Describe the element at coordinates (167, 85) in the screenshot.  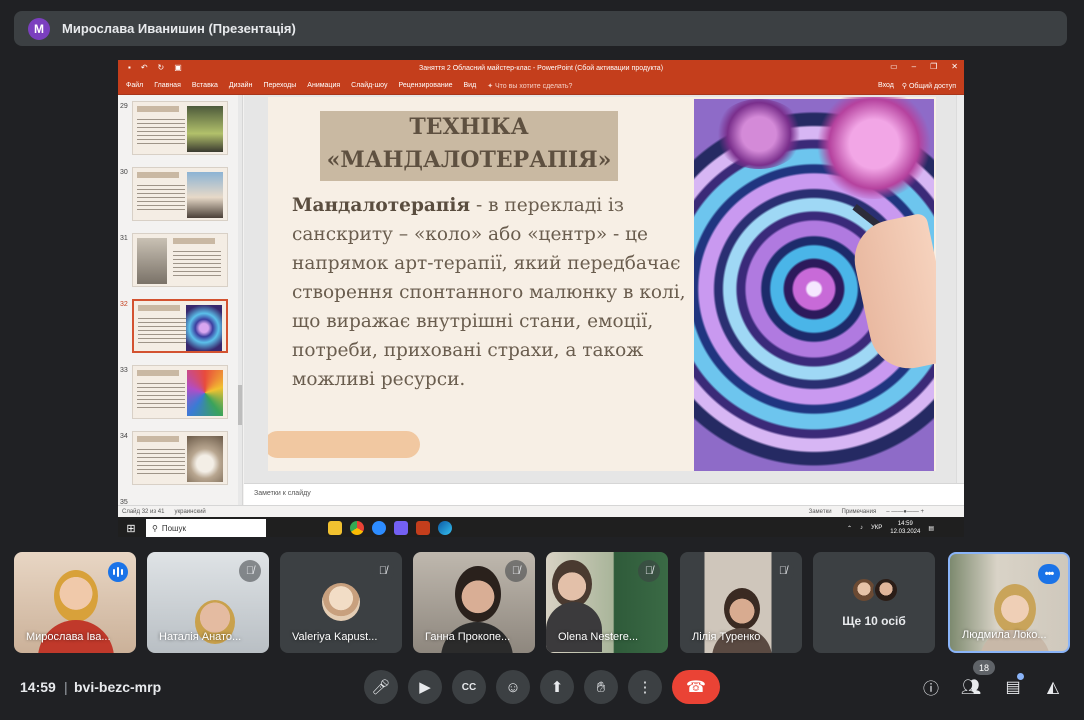
I see `tab-home: Главная` at that location.